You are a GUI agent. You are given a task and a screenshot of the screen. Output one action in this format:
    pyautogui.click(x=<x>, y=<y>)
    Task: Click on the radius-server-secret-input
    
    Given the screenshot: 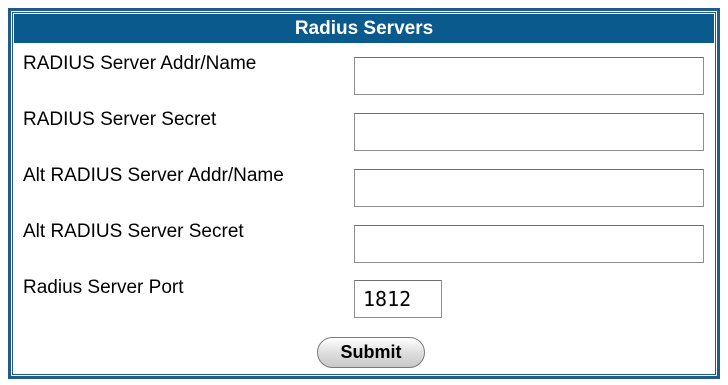 What is the action you would take?
    pyautogui.click(x=529, y=132)
    